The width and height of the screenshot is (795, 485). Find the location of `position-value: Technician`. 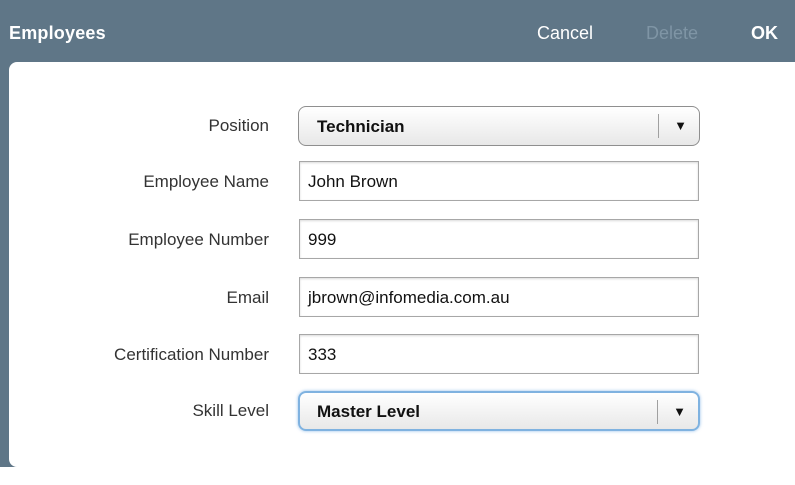

position-value: Technician is located at coordinates (361, 126).